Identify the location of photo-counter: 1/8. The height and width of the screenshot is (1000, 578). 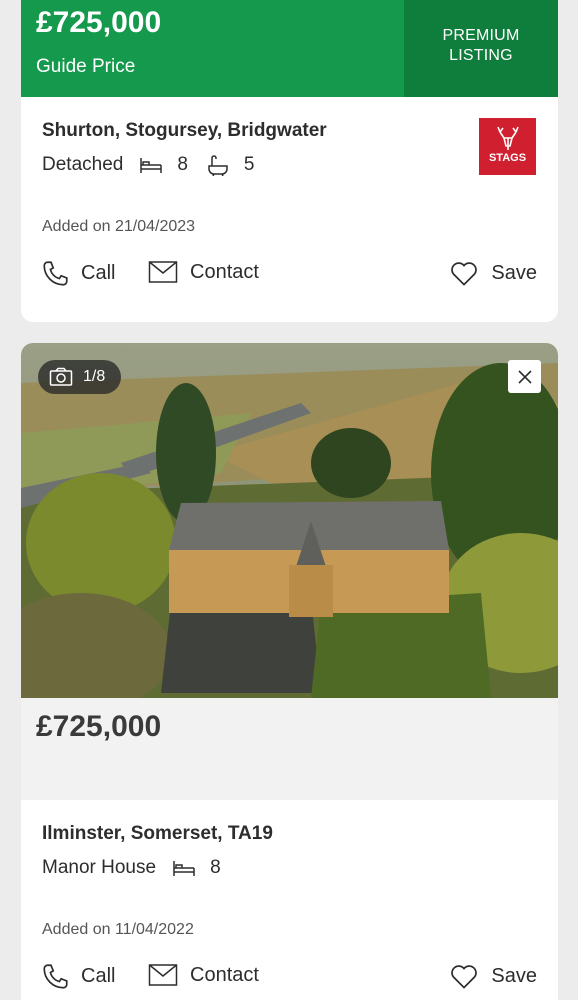
(79, 377).